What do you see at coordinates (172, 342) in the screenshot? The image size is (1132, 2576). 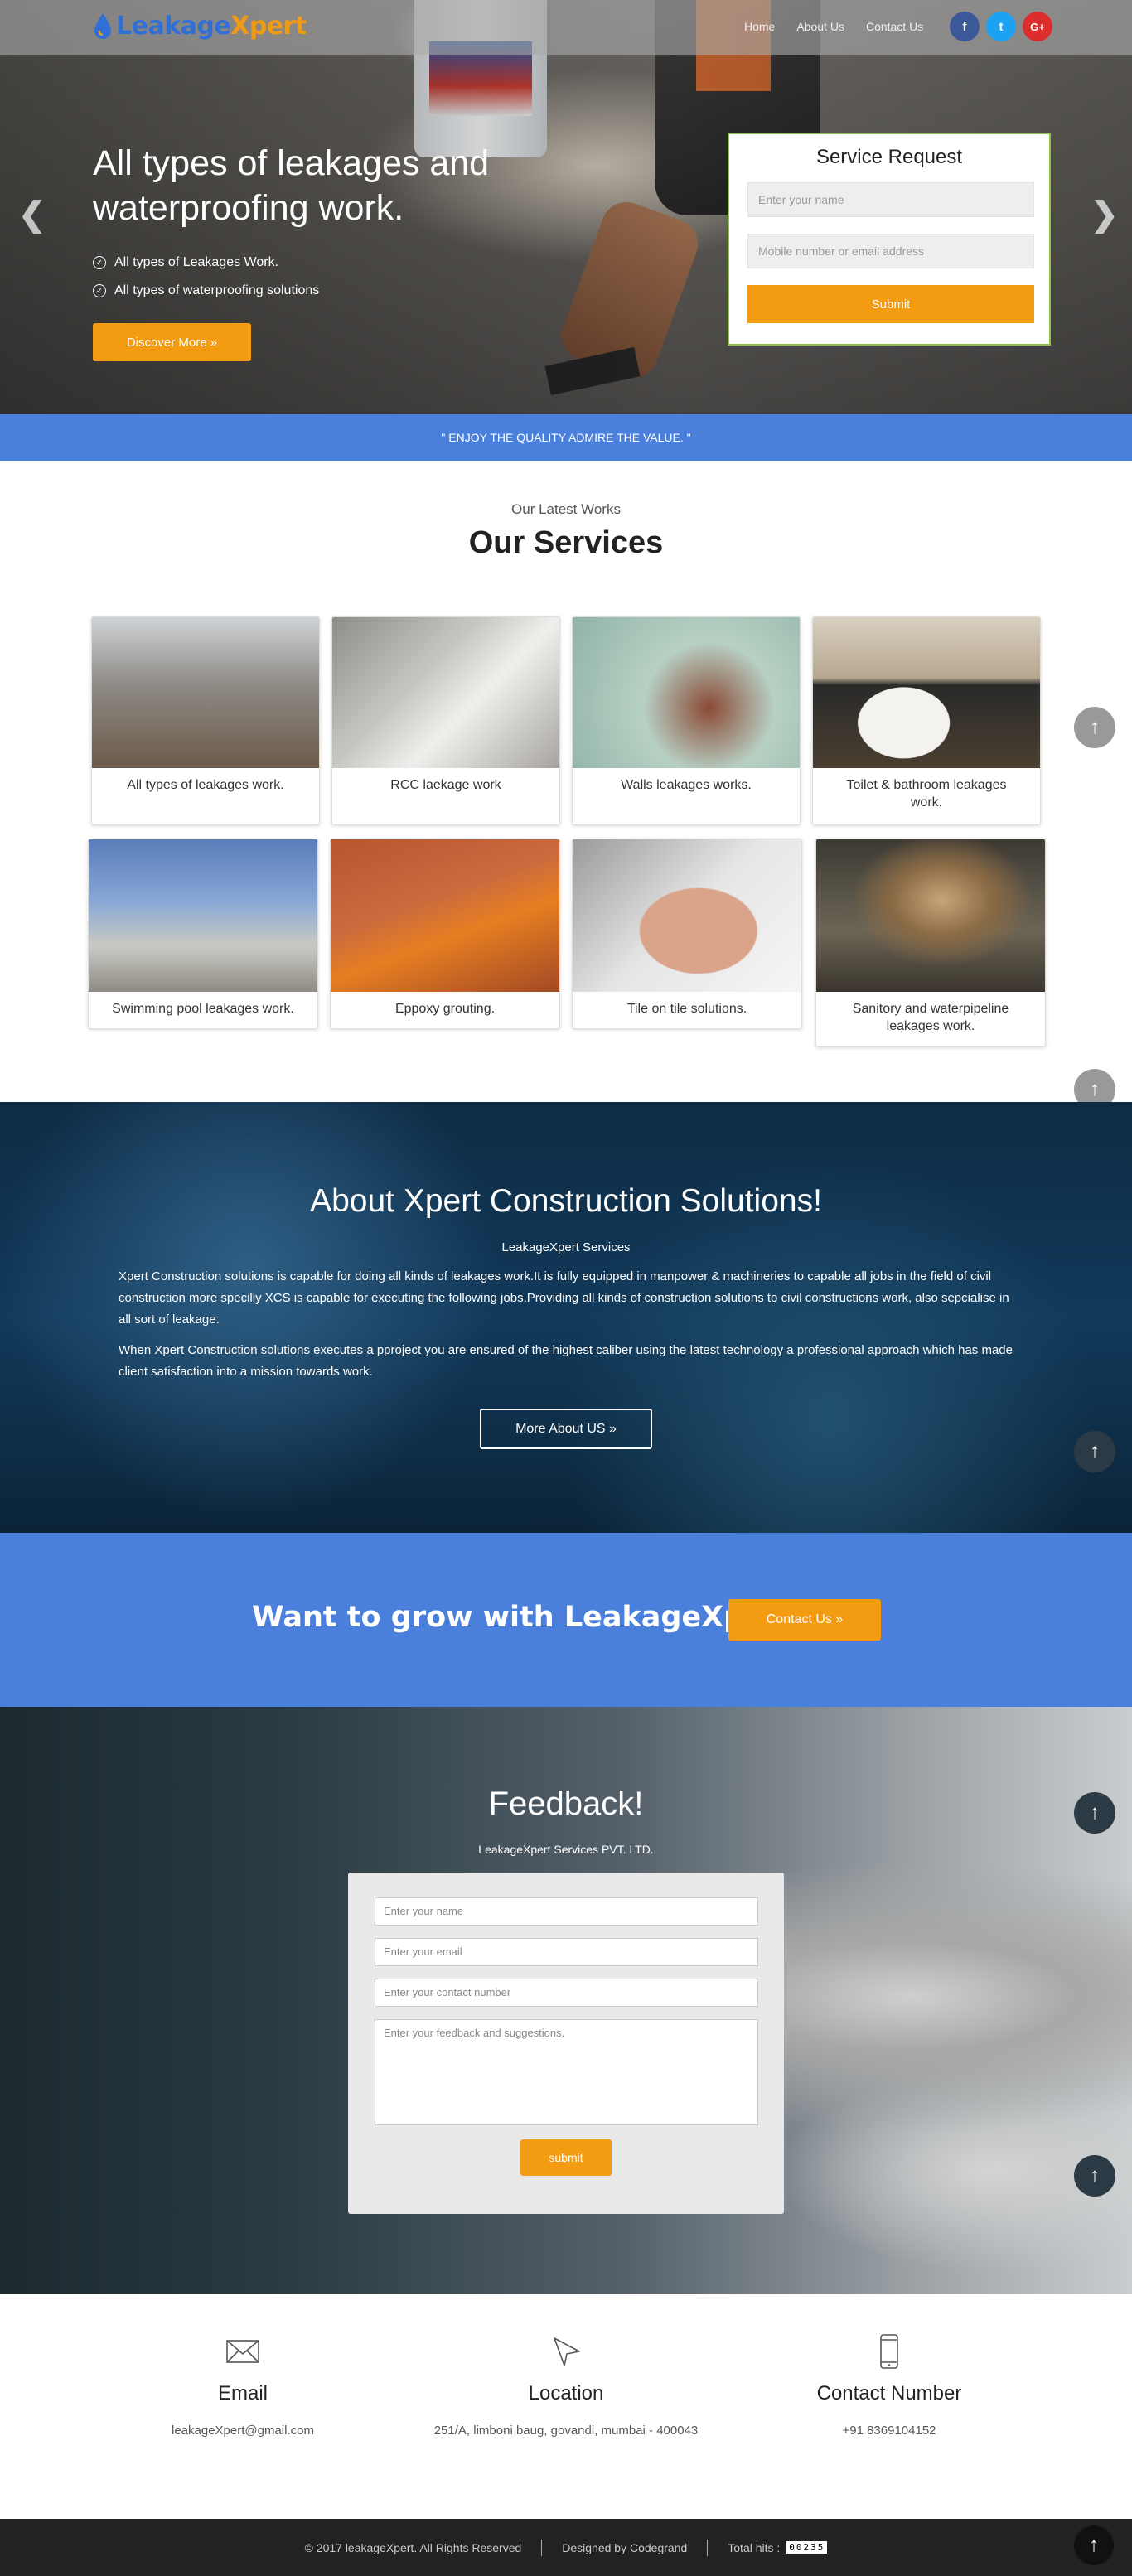 I see `discover-more-button: Discover More »` at bounding box center [172, 342].